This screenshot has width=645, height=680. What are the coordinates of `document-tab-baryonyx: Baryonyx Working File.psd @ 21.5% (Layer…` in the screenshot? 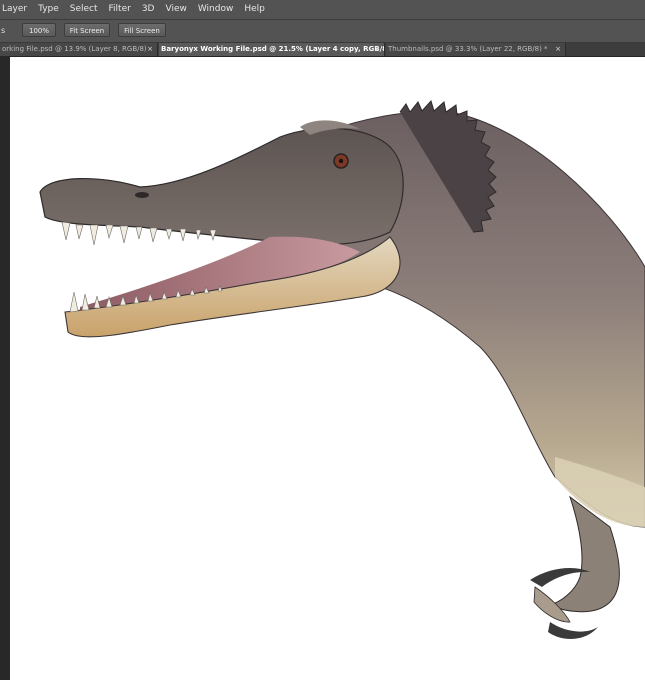 It's located at (272, 49).